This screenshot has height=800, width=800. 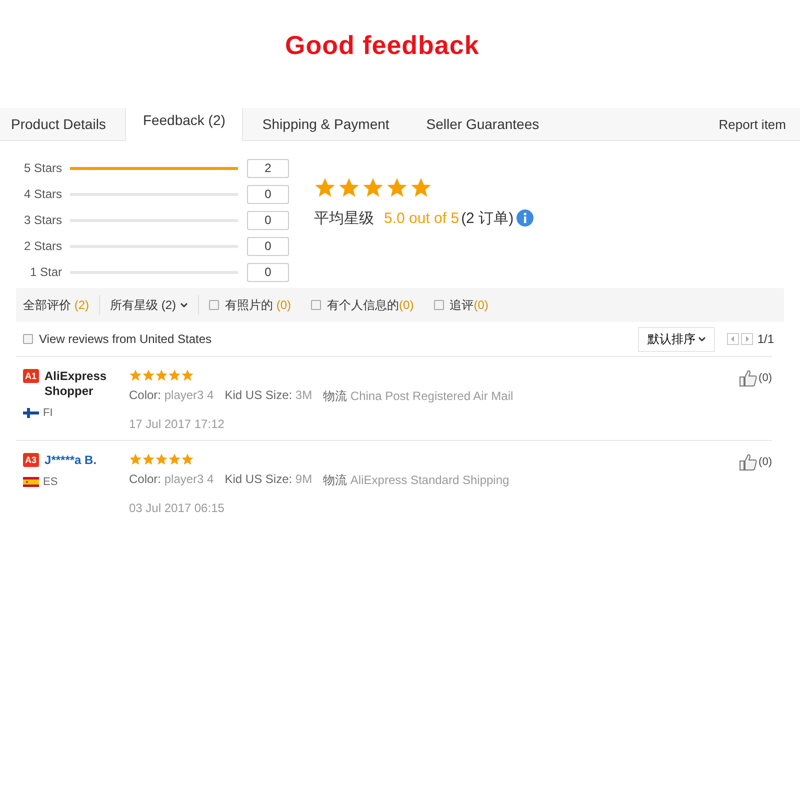 I want to click on previous-page-button, so click(x=733, y=339).